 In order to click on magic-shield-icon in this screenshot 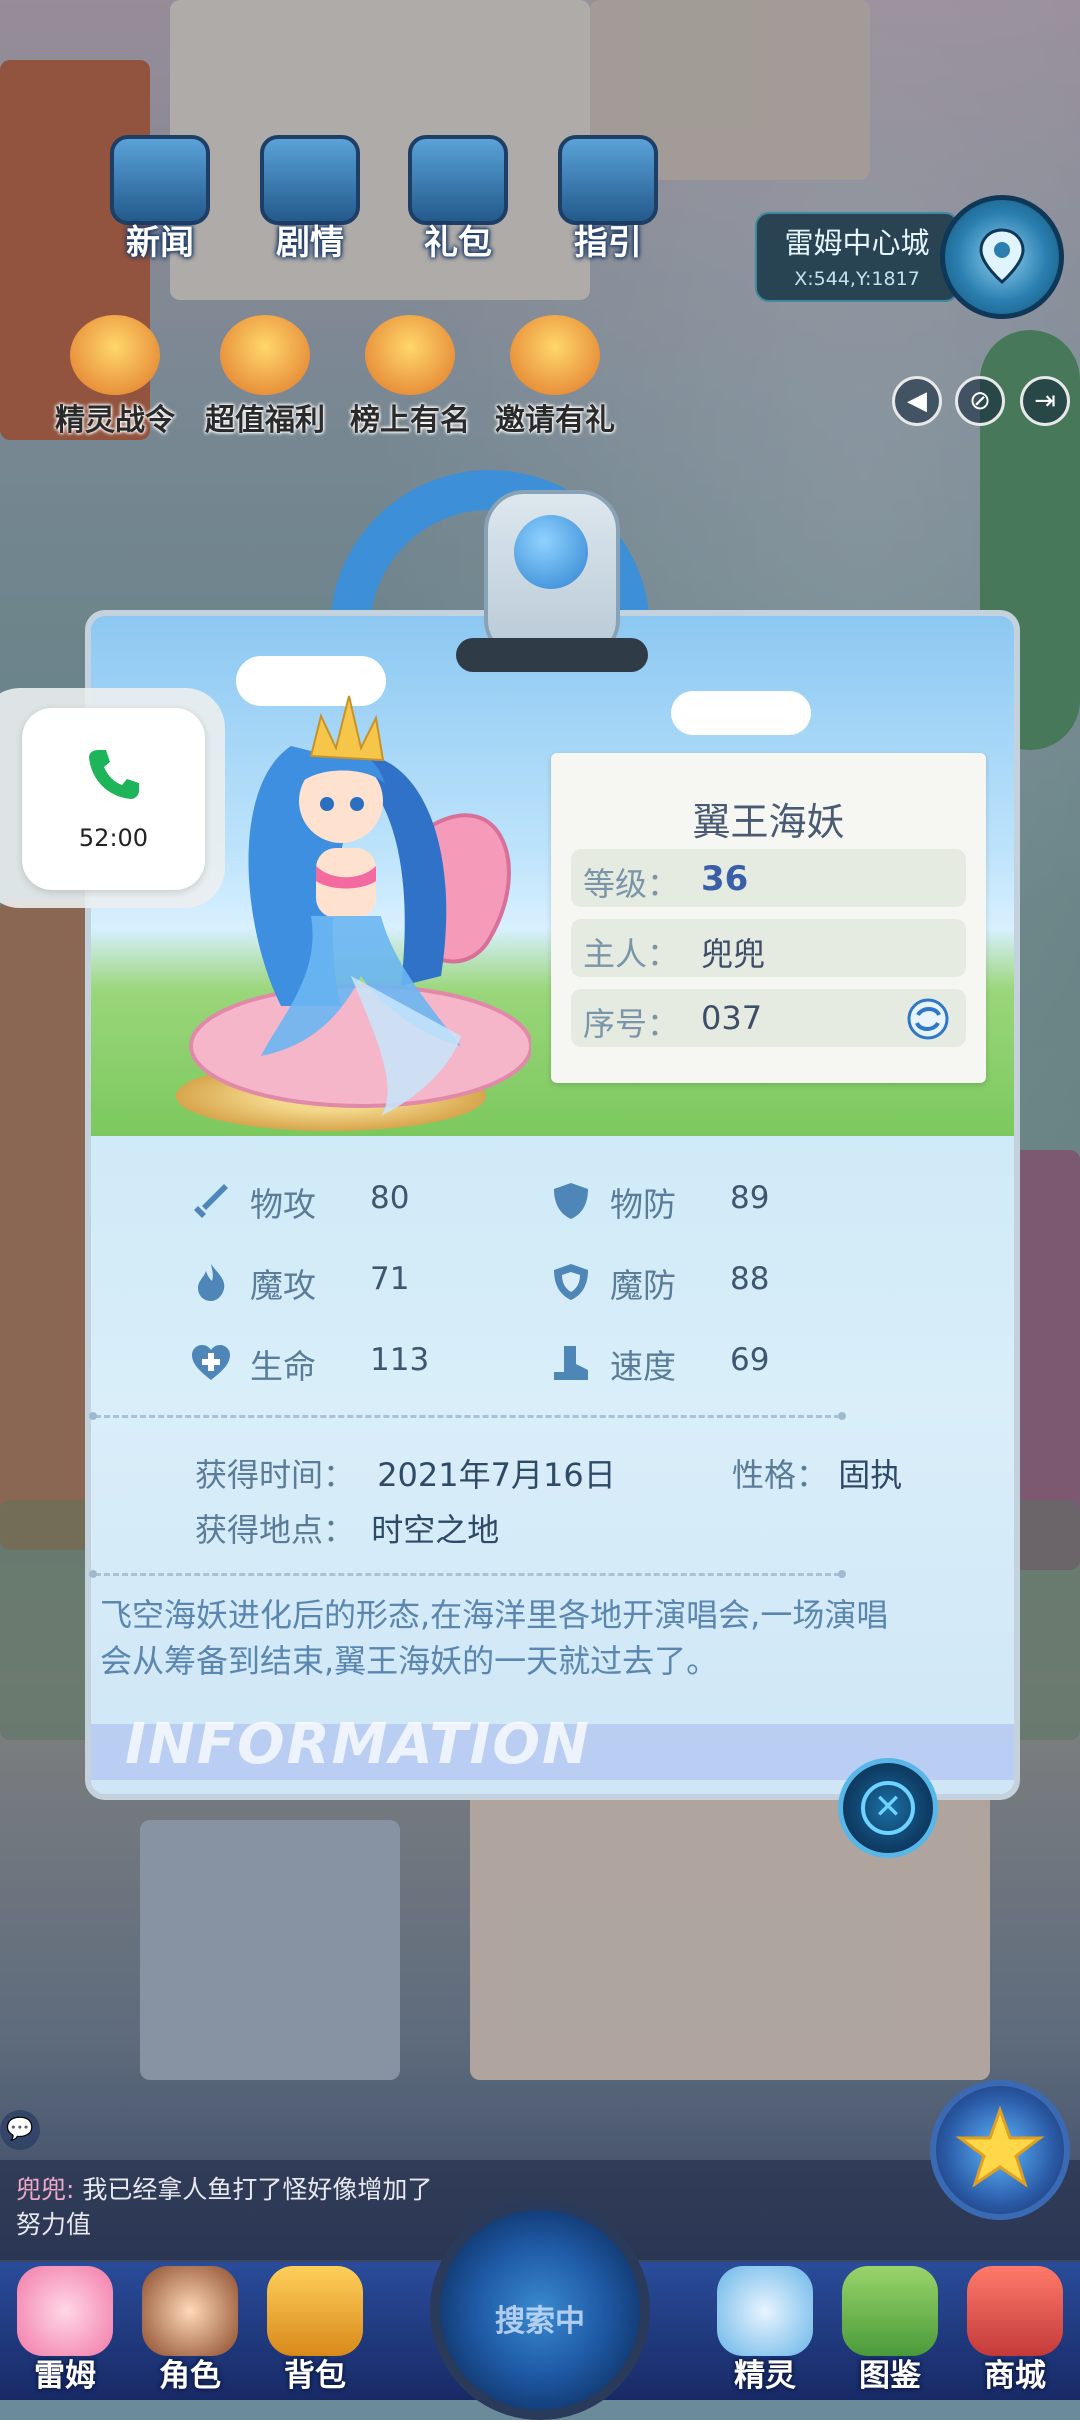, I will do `click(571, 1282)`.